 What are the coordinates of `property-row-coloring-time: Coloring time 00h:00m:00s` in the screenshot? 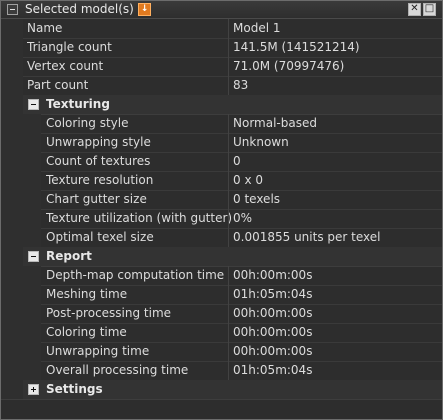 It's located at (221, 333).